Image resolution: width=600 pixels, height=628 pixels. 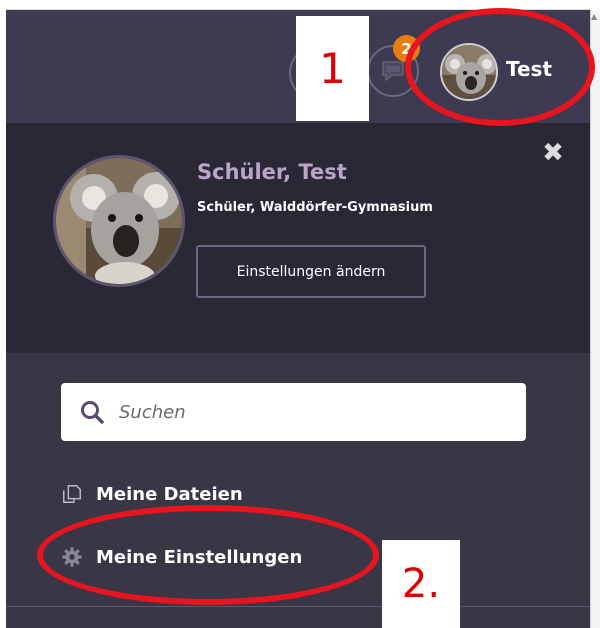 I want to click on avatar, so click(x=469, y=72).